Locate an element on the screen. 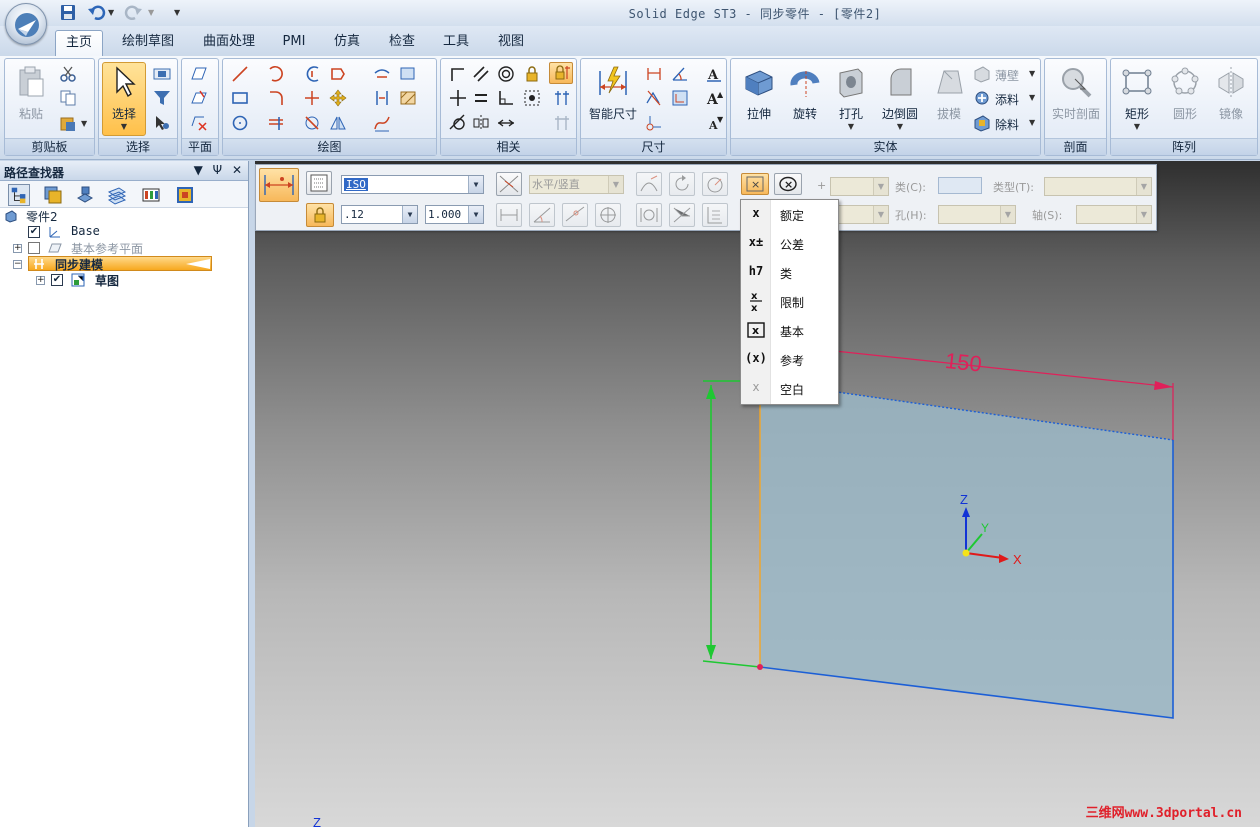  angle-between-icon is located at coordinates (680, 74).